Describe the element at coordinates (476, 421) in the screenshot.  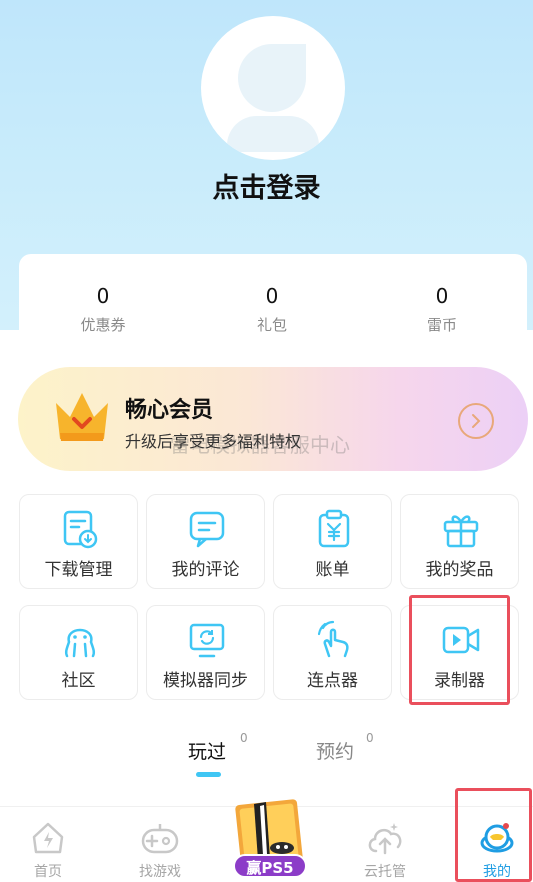
I see `chevron-right-icon` at that location.